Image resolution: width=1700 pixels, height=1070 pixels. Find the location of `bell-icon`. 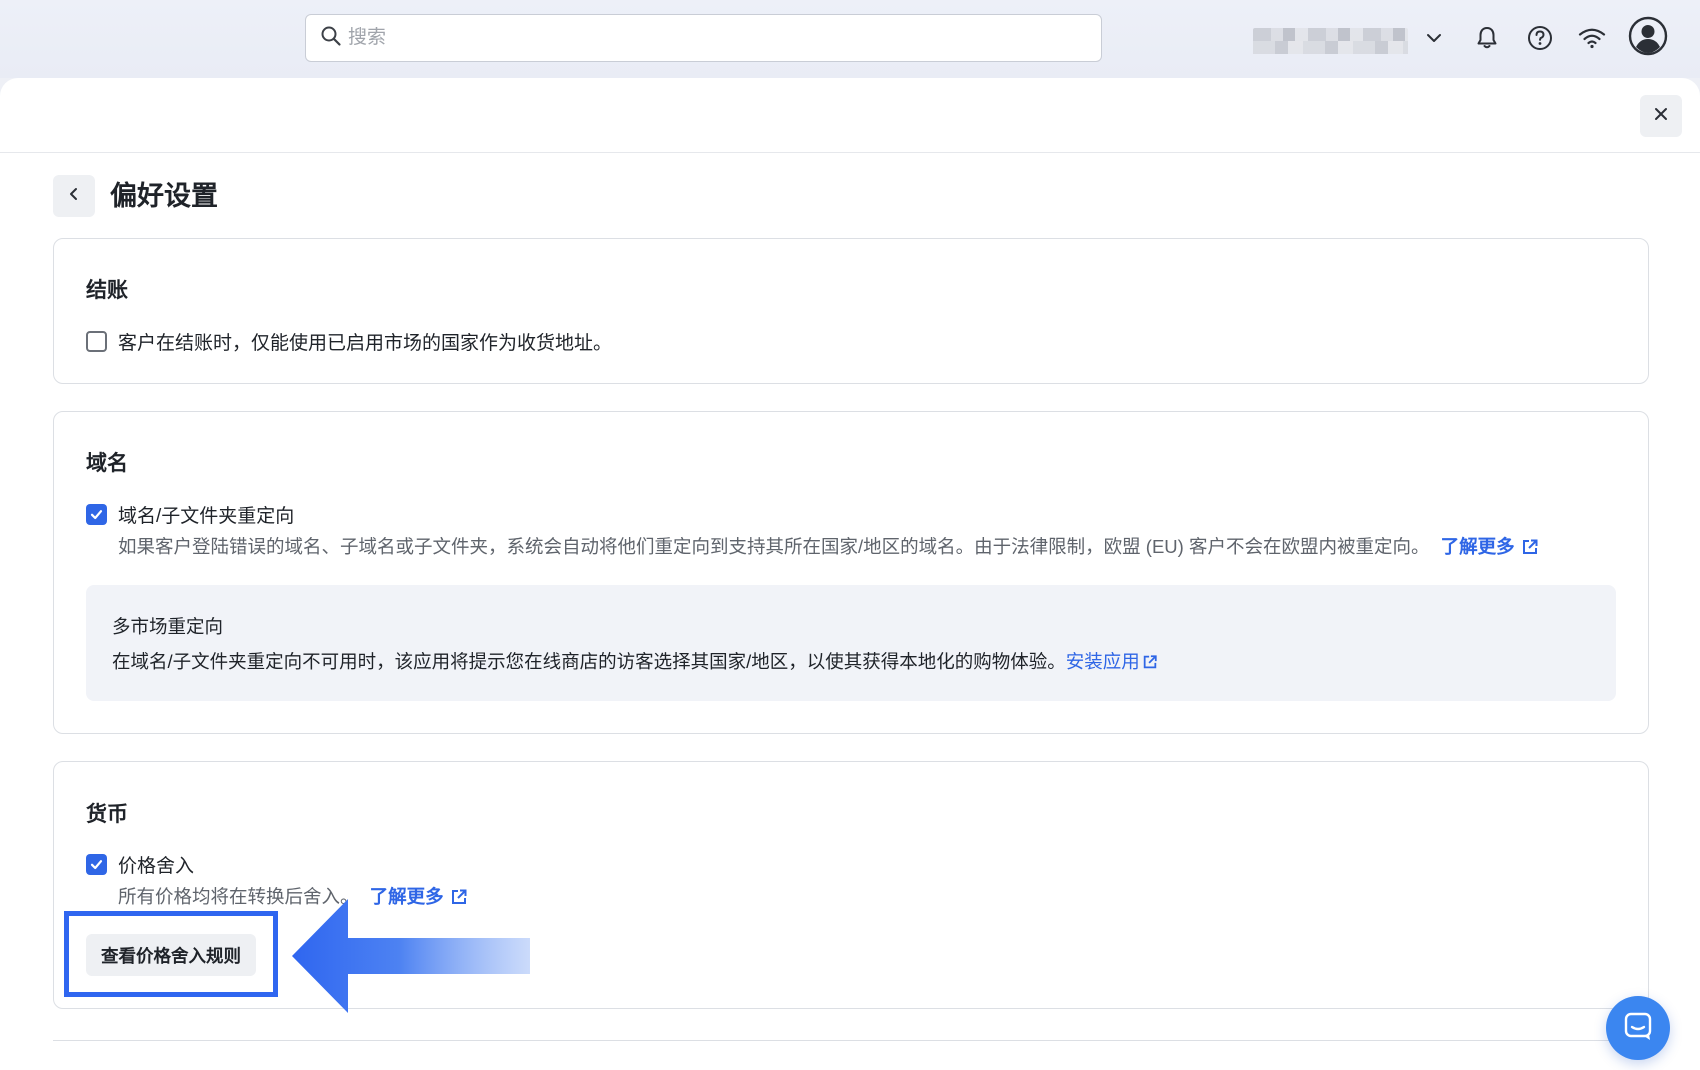

bell-icon is located at coordinates (1487, 38).